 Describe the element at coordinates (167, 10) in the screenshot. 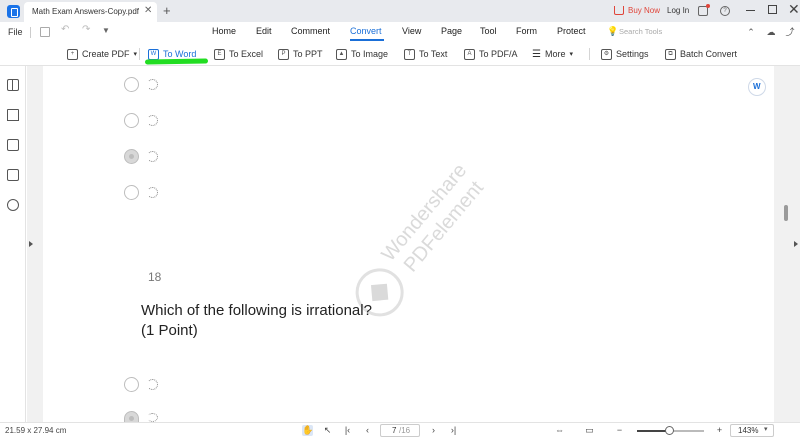

I see `new-tab-icon: +` at that location.